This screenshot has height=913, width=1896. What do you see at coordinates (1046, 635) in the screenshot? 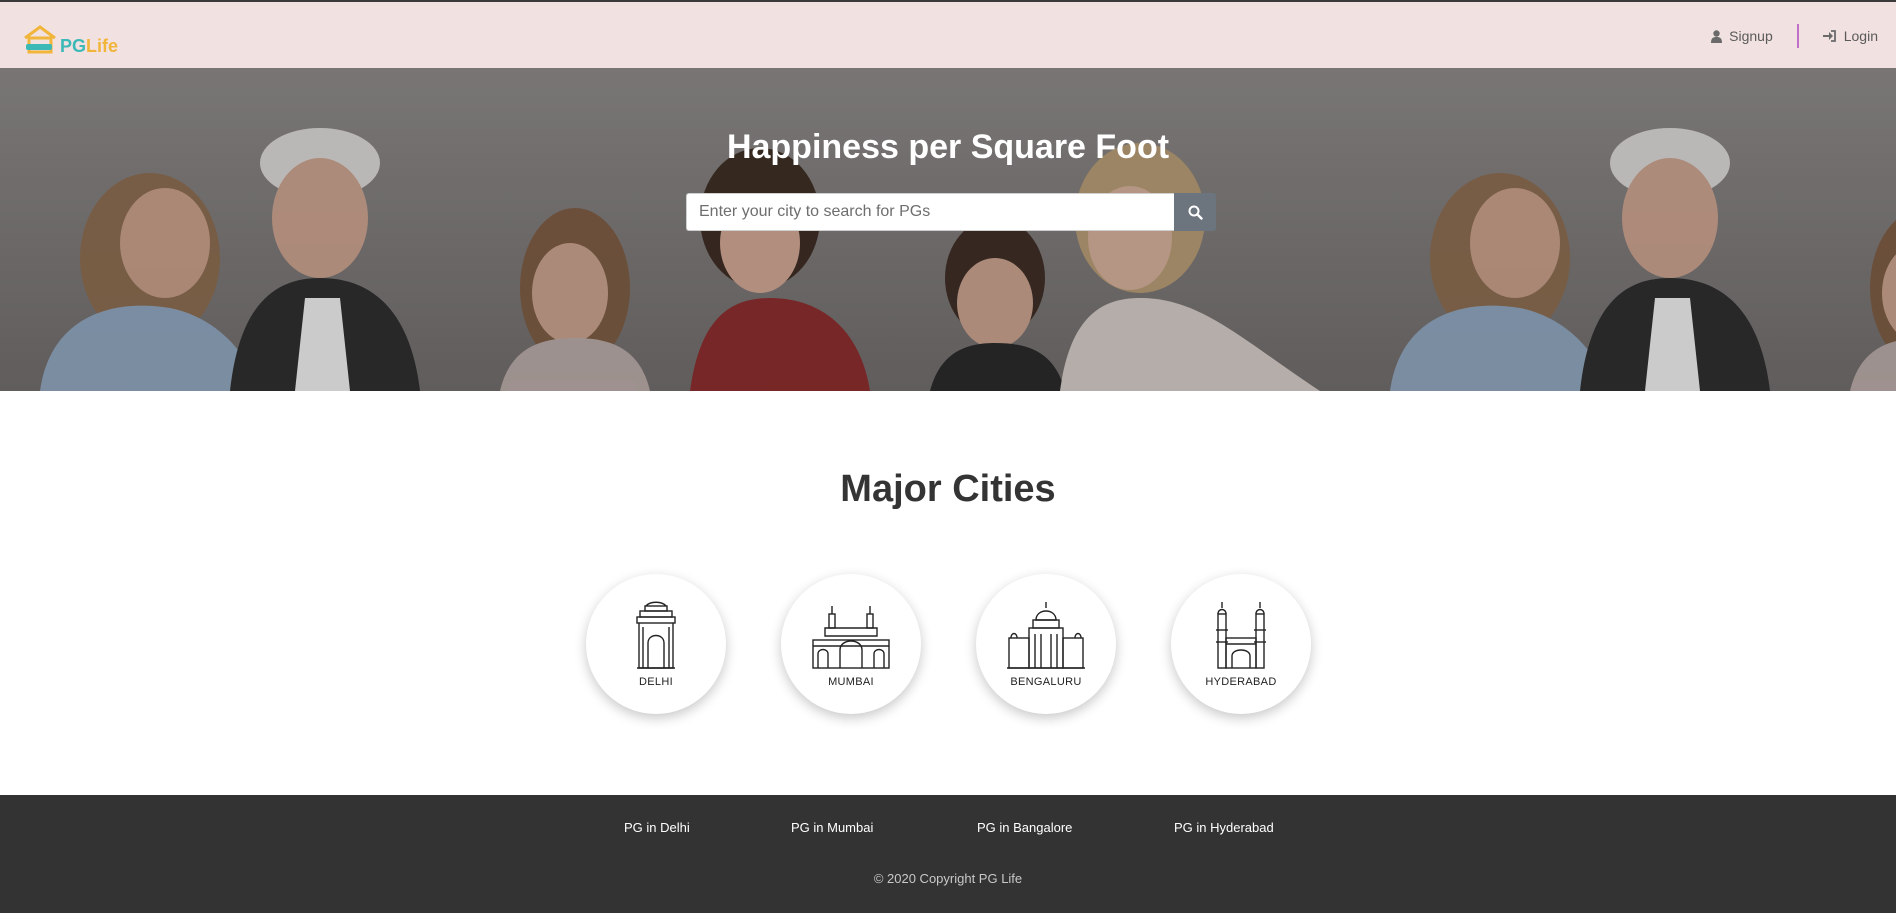
I see `vidhana-soudha-icon` at bounding box center [1046, 635].